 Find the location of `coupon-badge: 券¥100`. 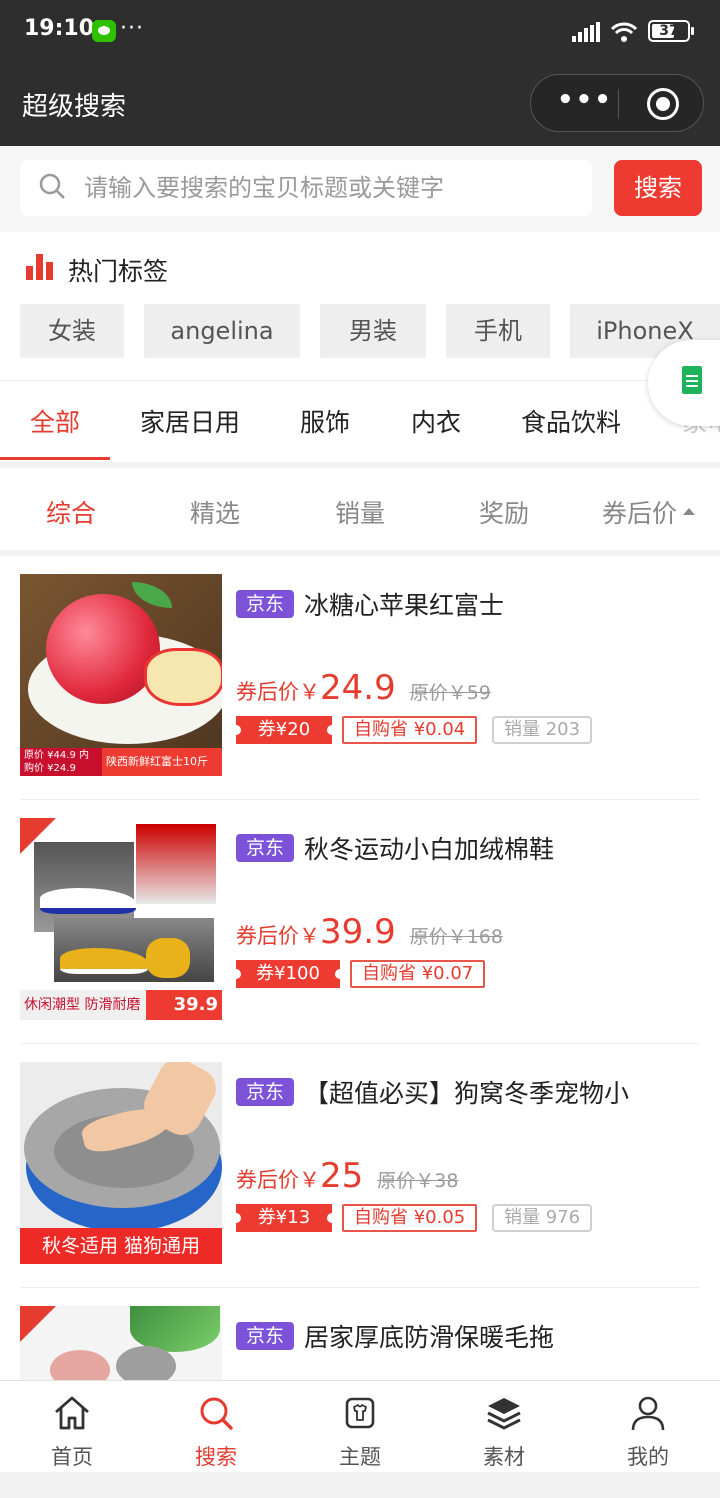

coupon-badge: 券¥100 is located at coordinates (288, 974).